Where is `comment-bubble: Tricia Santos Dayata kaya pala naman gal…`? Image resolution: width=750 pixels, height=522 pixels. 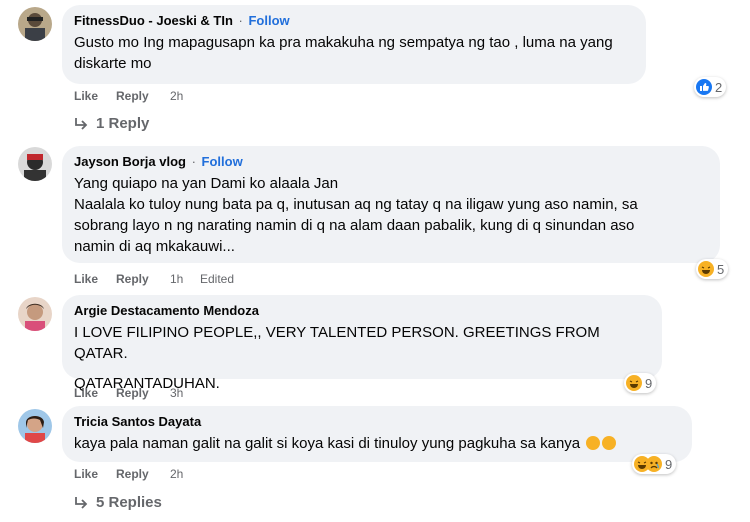
comment-bubble: Tricia Santos Dayata kaya pala naman gal… is located at coordinates (377, 434).